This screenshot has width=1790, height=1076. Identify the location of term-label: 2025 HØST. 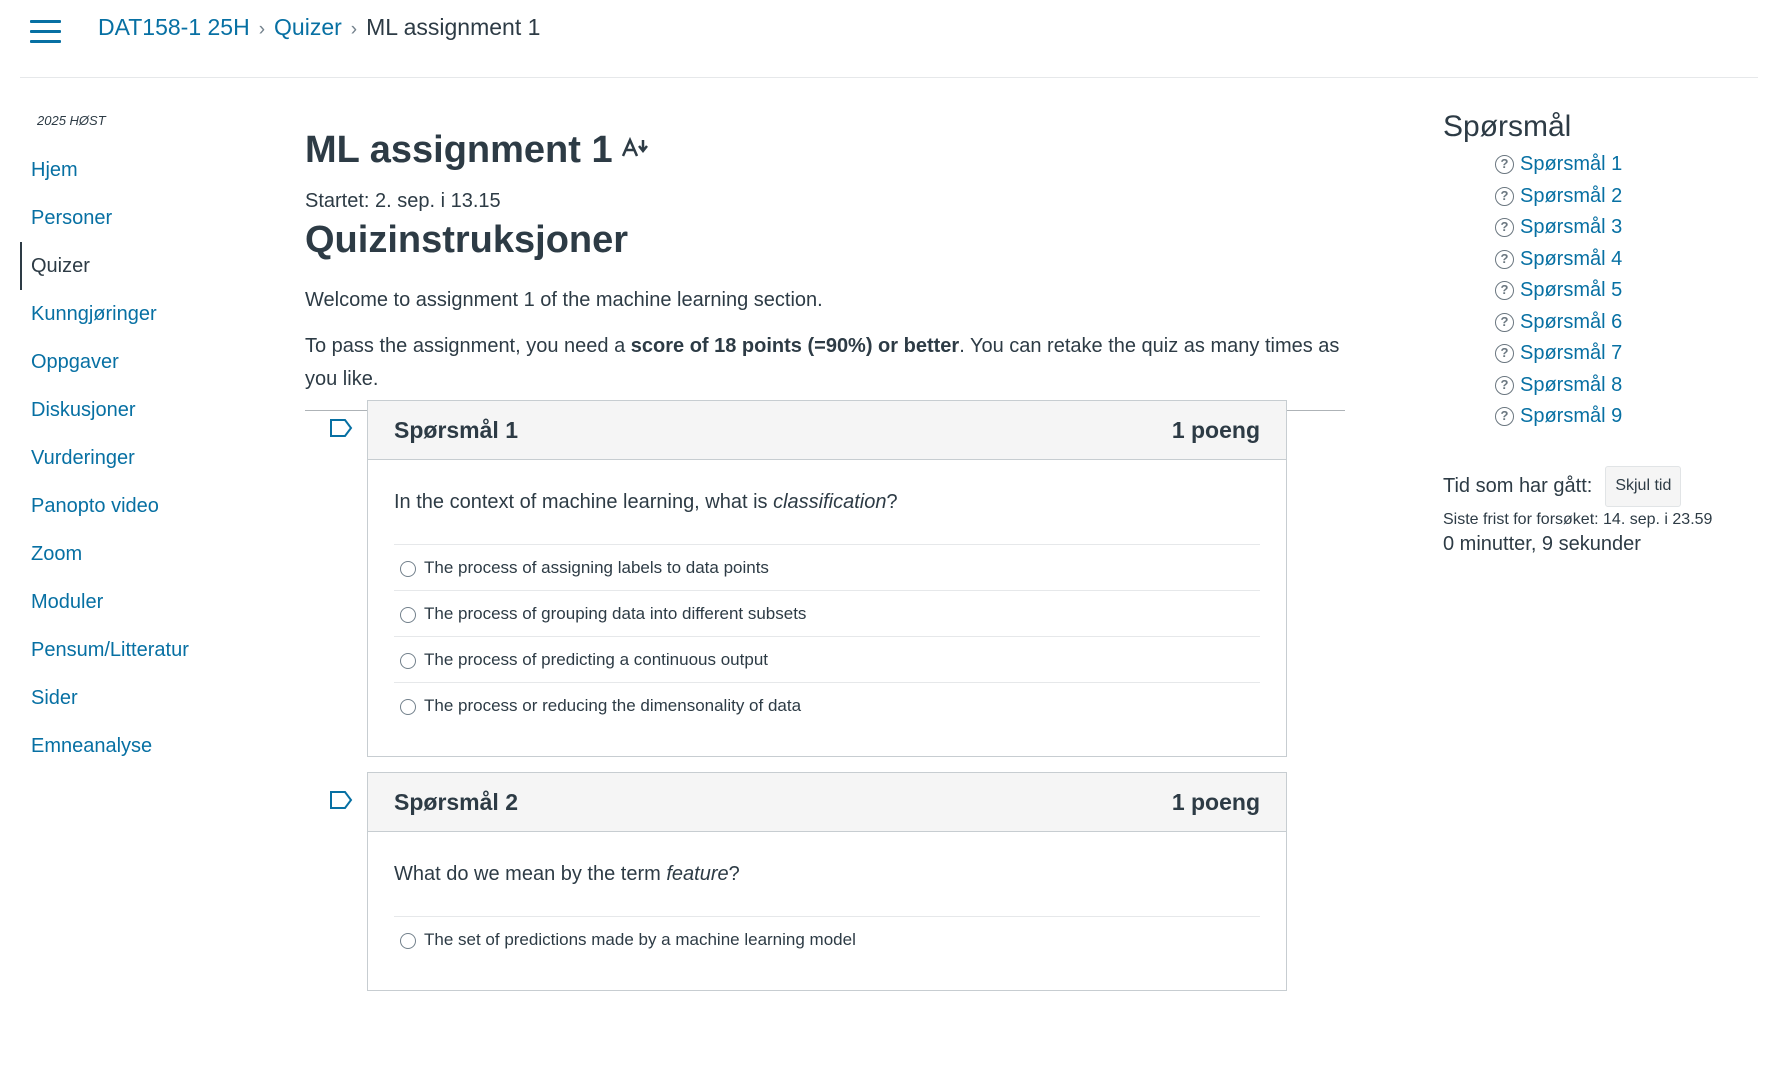
(71, 120).